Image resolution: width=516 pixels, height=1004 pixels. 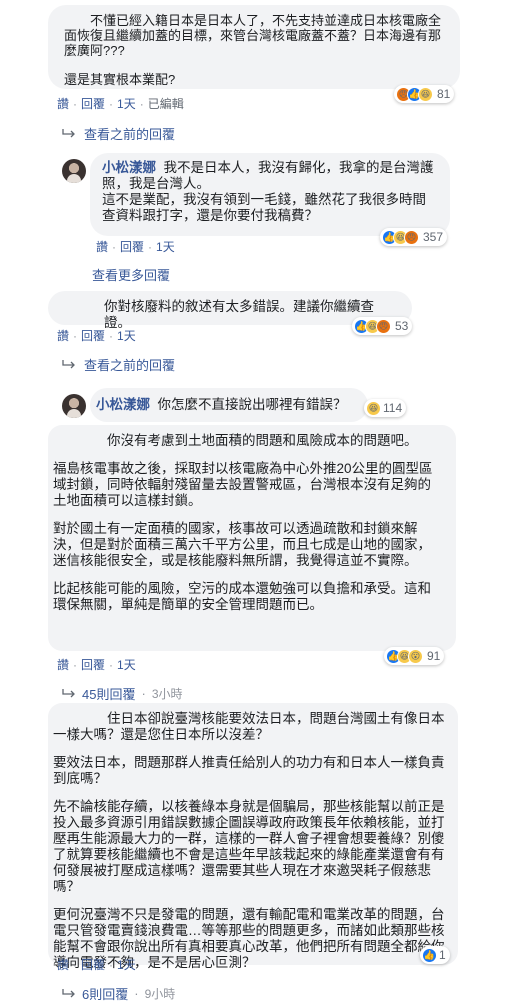 What do you see at coordinates (444, 94) in the screenshot?
I see `reaction-count: 81` at bounding box center [444, 94].